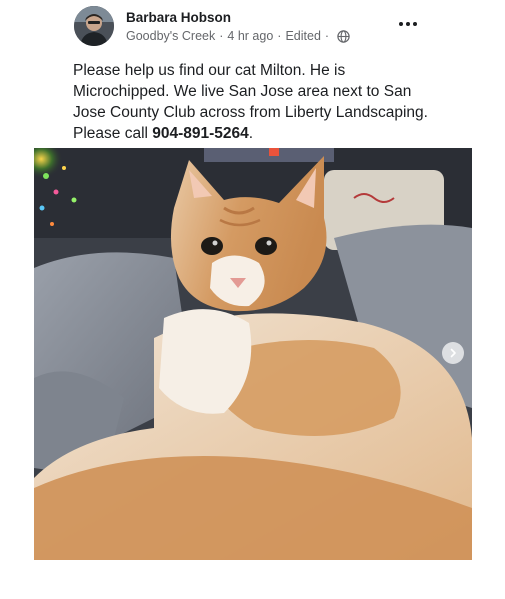 The width and height of the screenshot is (505, 599). Describe the element at coordinates (453, 353) in the screenshot. I see `chevron-right-icon` at that location.